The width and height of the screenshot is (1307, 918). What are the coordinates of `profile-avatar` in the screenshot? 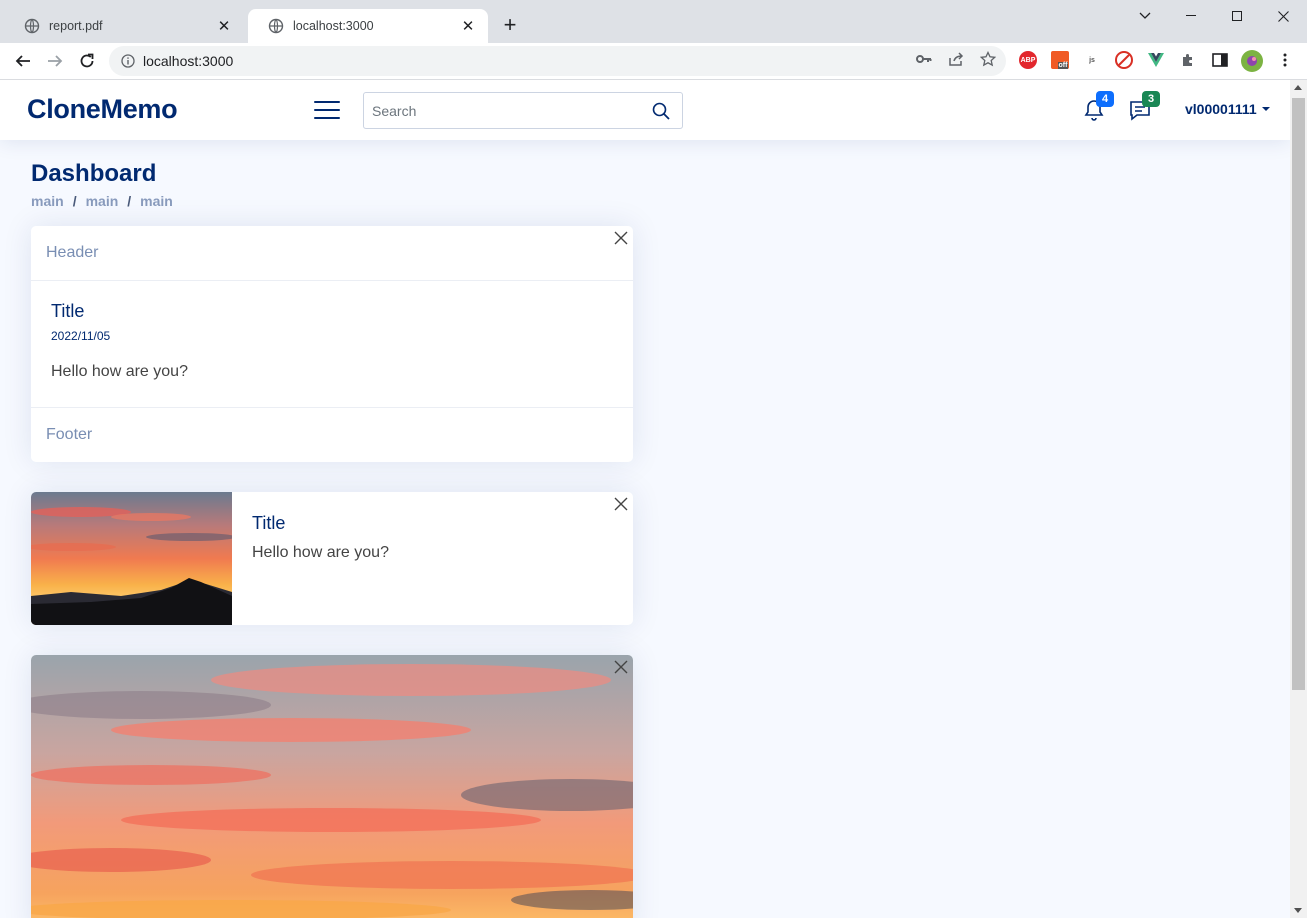 It's located at (1252, 61).